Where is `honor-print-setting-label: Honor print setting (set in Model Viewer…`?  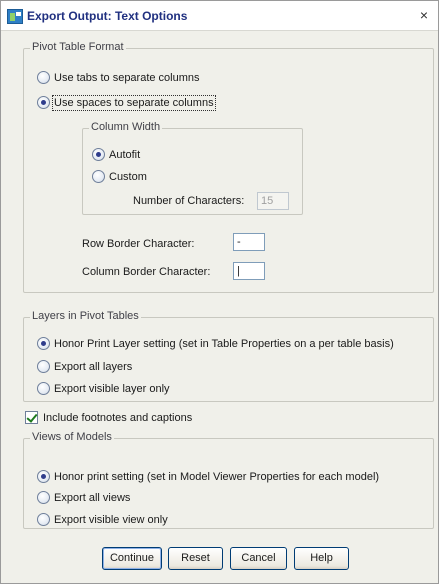
honor-print-setting-label: Honor print setting (set in Model Viewer… is located at coordinates (217, 476).